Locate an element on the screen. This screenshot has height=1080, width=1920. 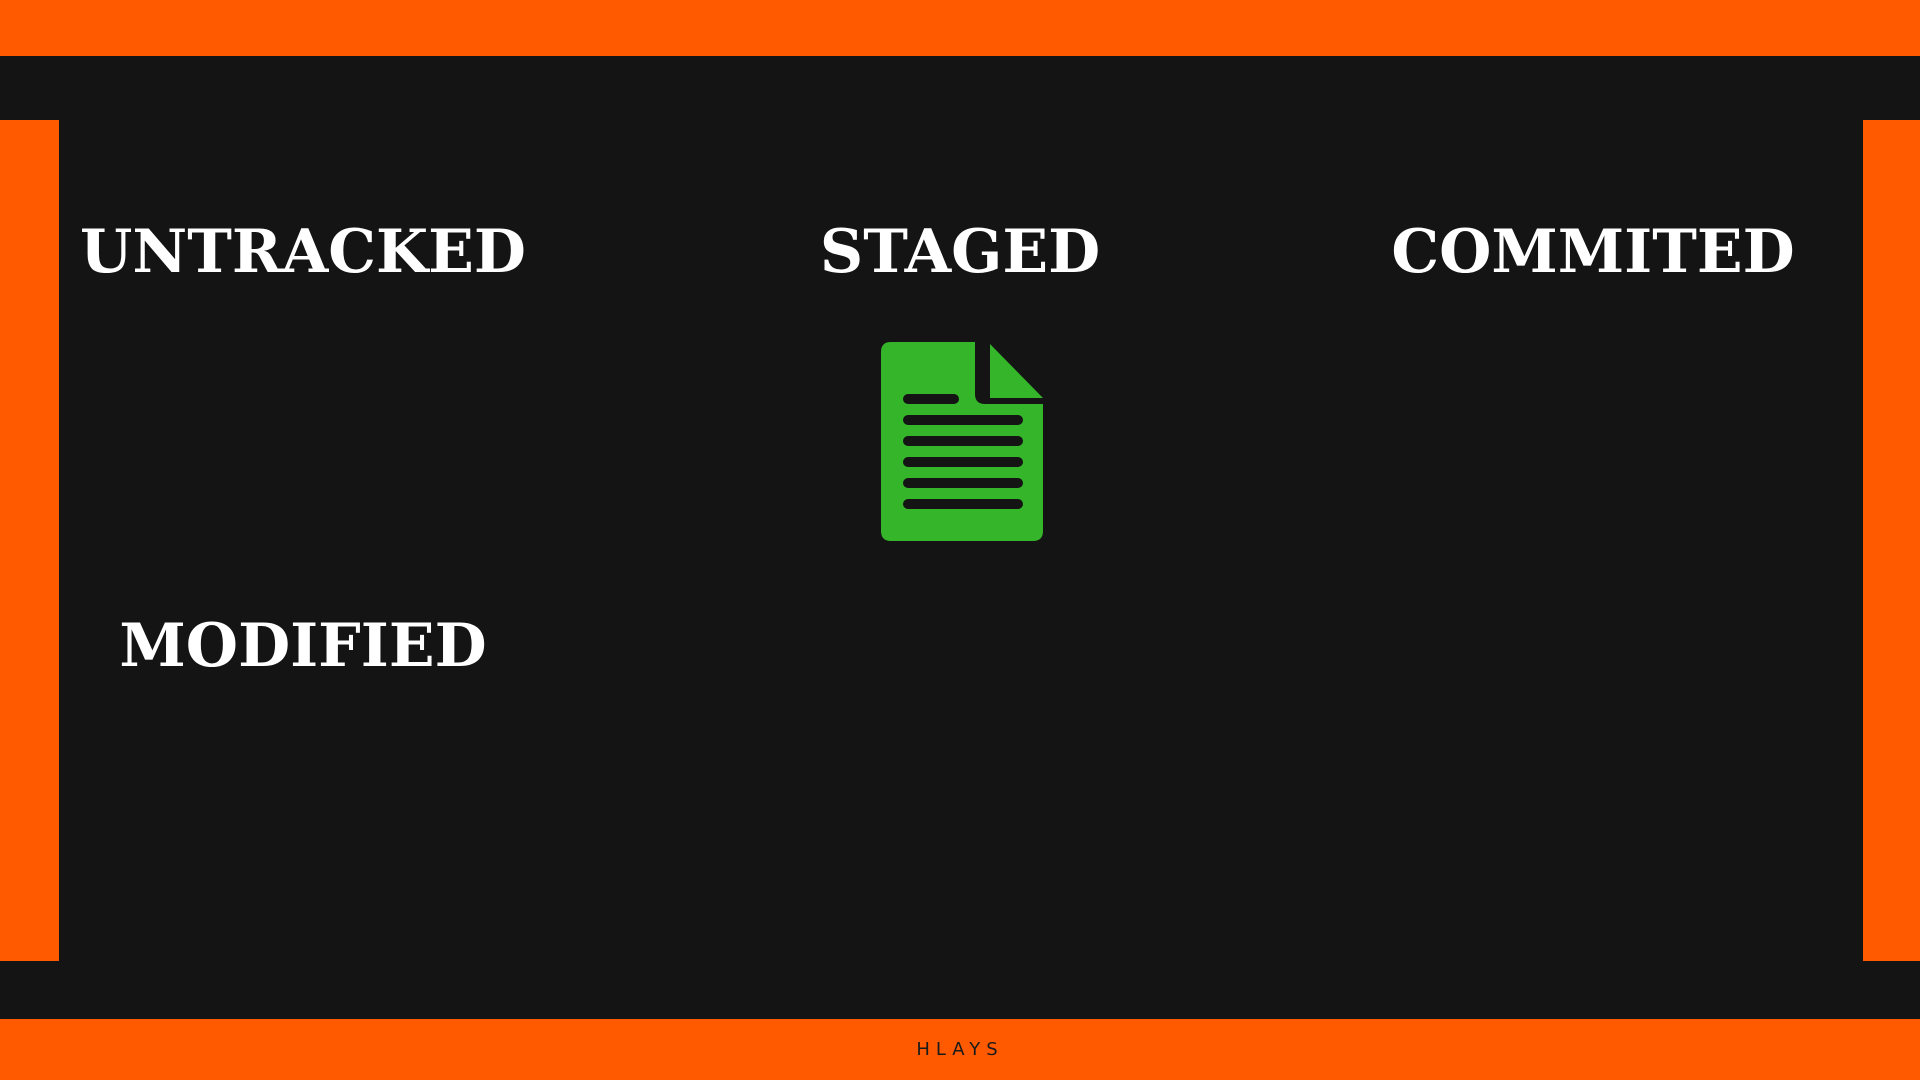
modified-label: MODIFIED is located at coordinates (303, 646).